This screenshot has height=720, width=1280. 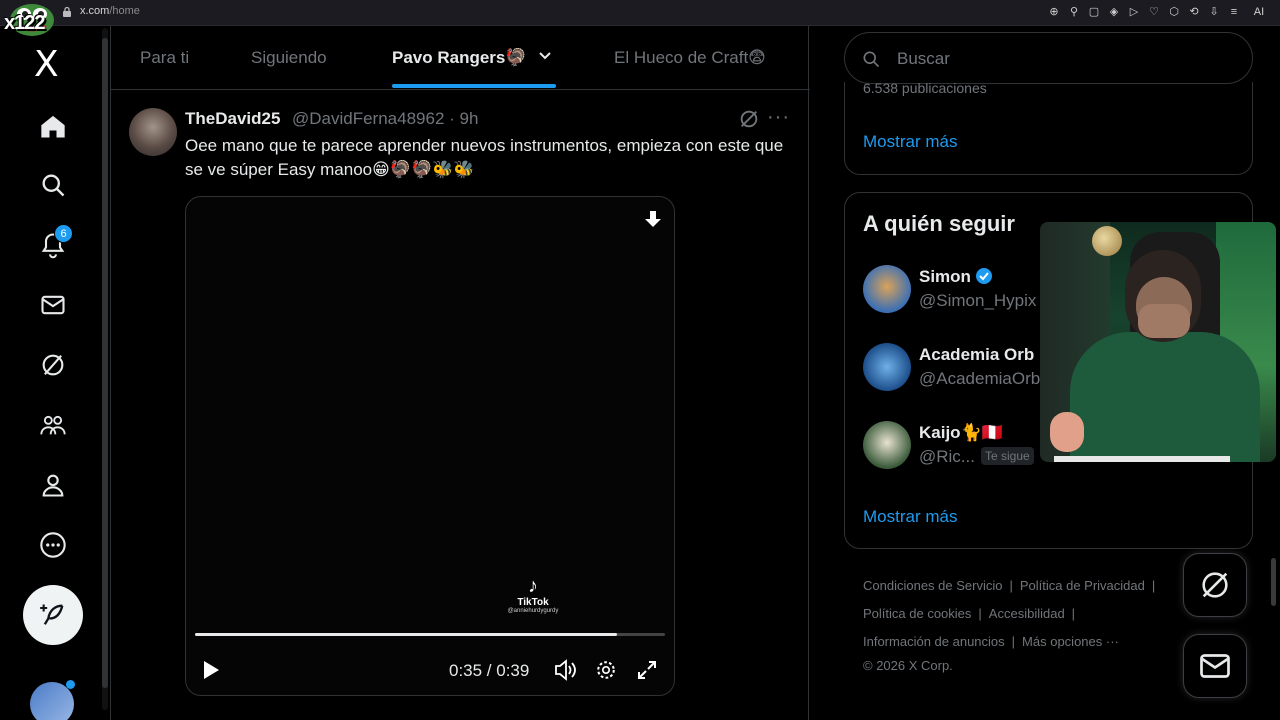 What do you see at coordinates (1094, 11) in the screenshot?
I see `reader-icon: ▢` at bounding box center [1094, 11].